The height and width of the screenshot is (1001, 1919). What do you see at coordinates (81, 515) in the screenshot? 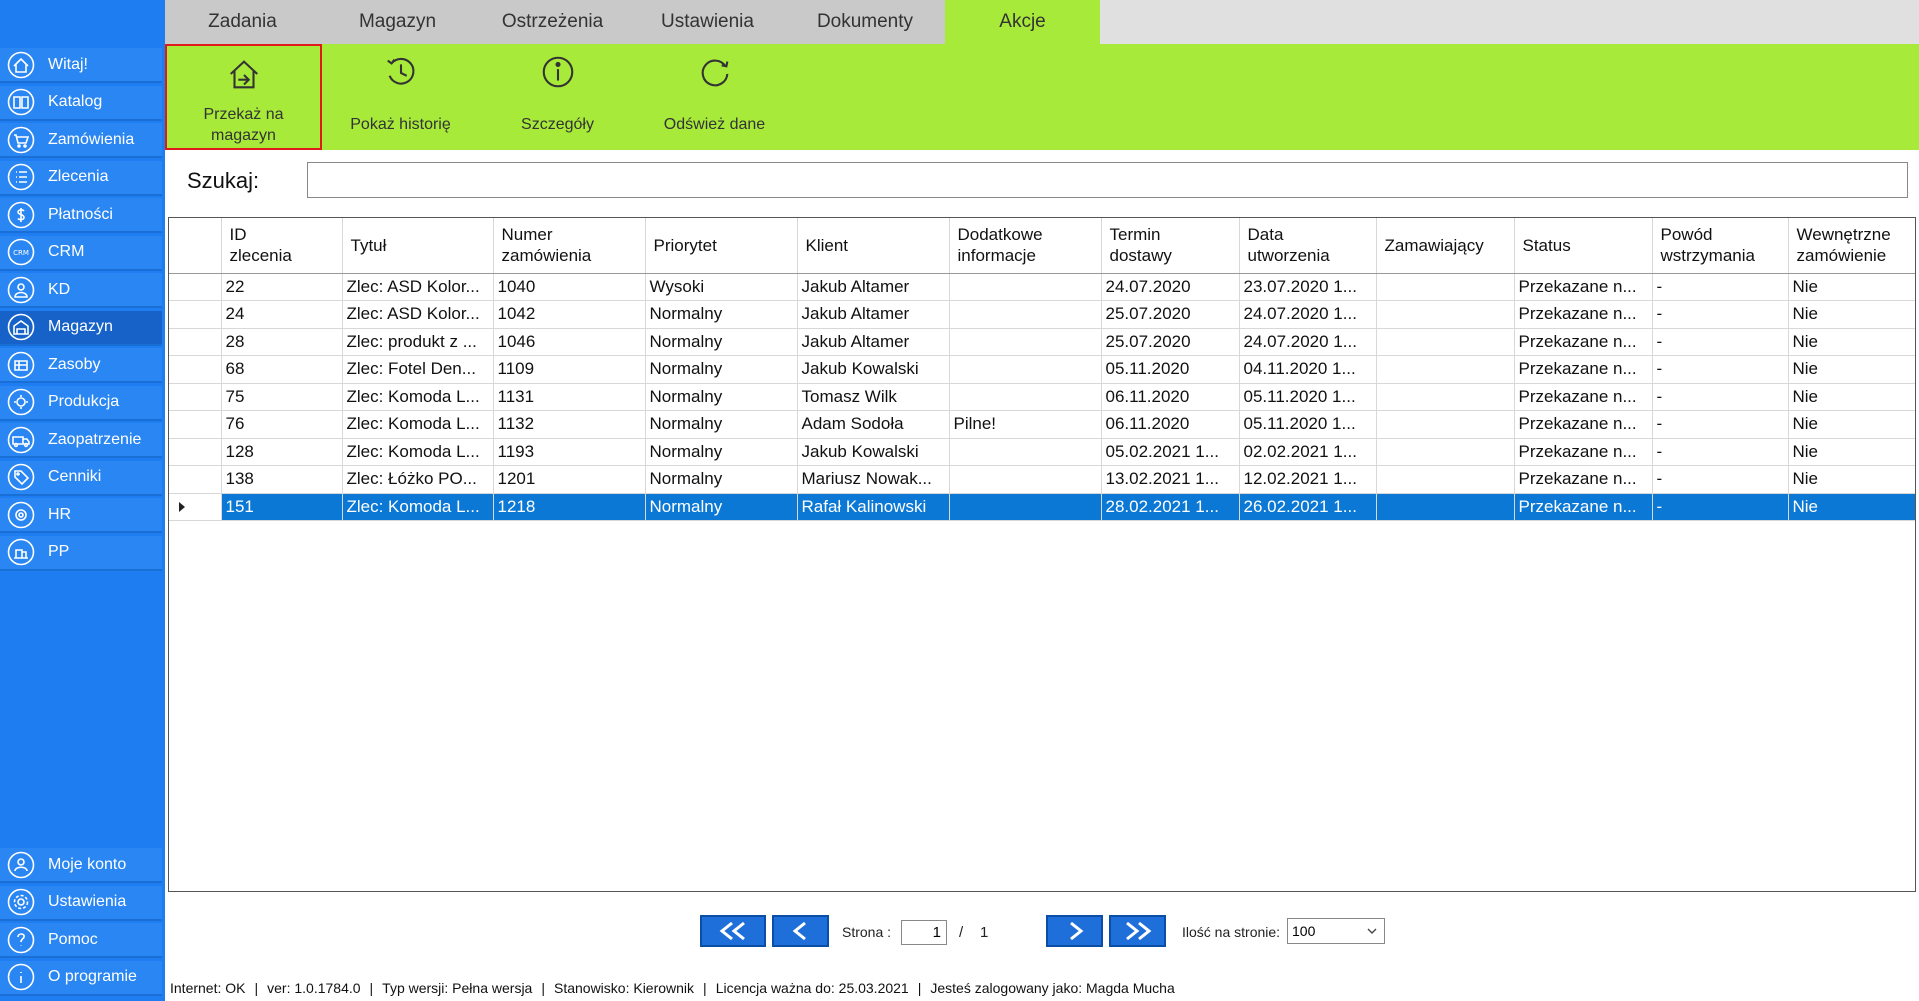
I see `sidebar-item-hr: HR` at bounding box center [81, 515].